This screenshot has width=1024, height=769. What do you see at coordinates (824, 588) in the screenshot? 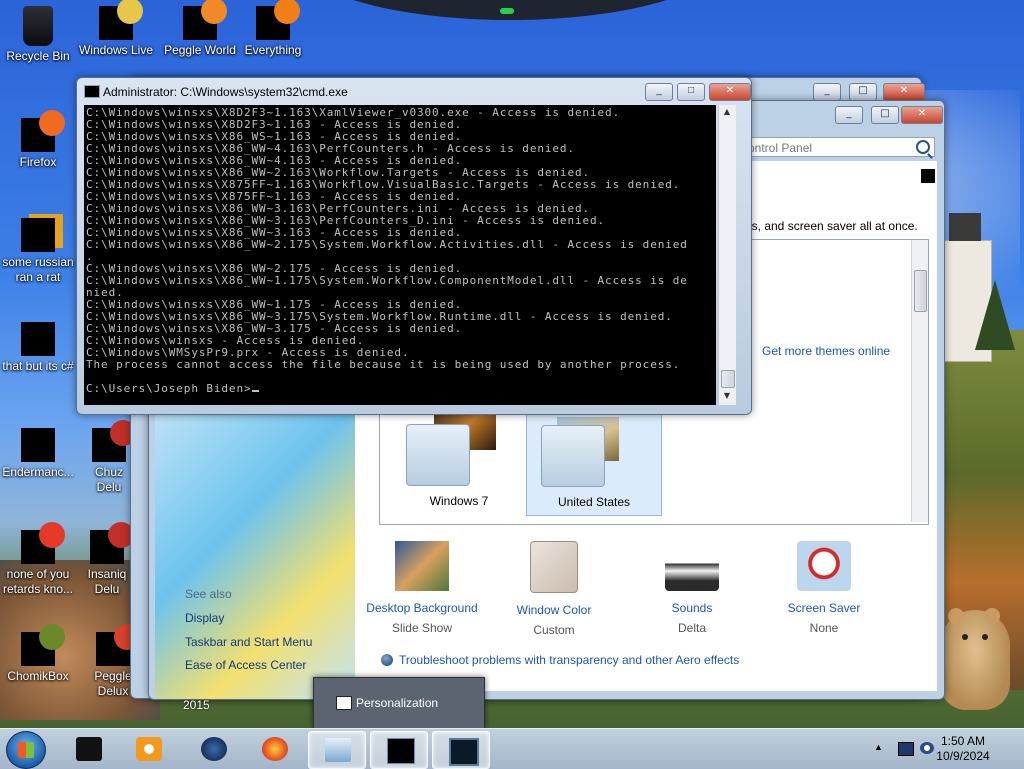
I see `screen-saver-option: Screen Saver None` at bounding box center [824, 588].